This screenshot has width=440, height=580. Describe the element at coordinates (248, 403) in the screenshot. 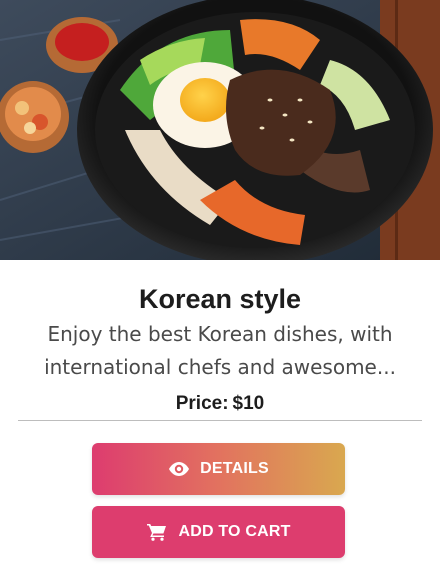

I see `price-value: $10` at that location.